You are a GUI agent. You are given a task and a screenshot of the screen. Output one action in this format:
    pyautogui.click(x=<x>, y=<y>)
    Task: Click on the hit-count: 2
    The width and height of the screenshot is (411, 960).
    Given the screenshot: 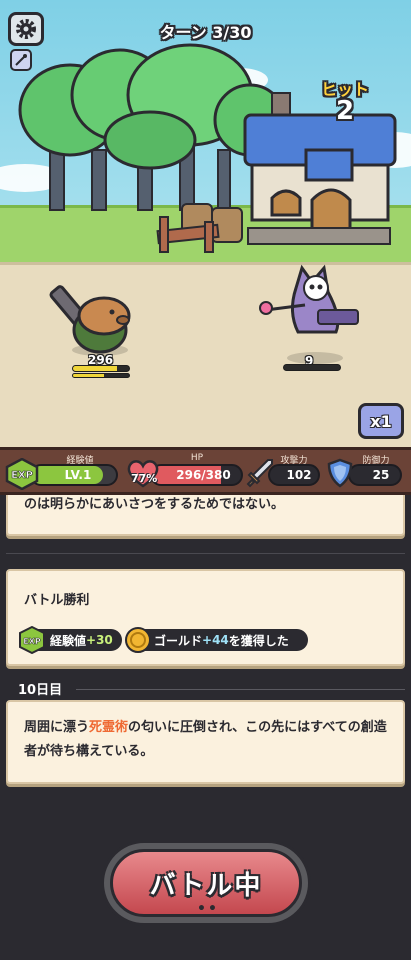 What is the action you would take?
    pyautogui.click(x=345, y=111)
    